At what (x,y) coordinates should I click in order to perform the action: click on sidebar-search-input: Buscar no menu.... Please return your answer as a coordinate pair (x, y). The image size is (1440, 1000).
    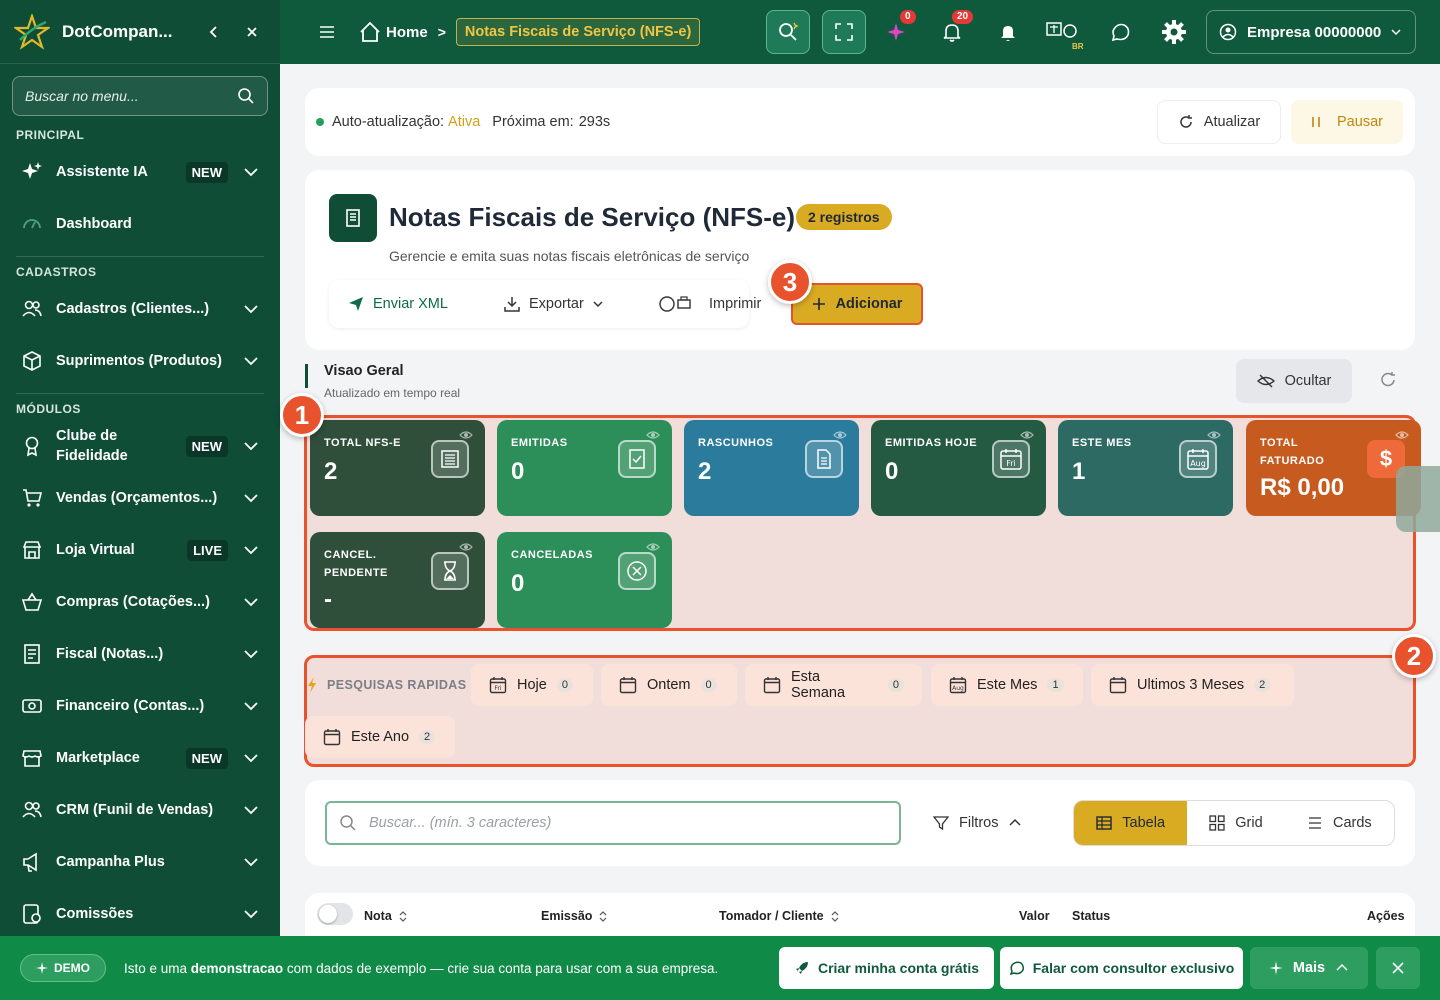
    Looking at the image, I should click on (131, 96).